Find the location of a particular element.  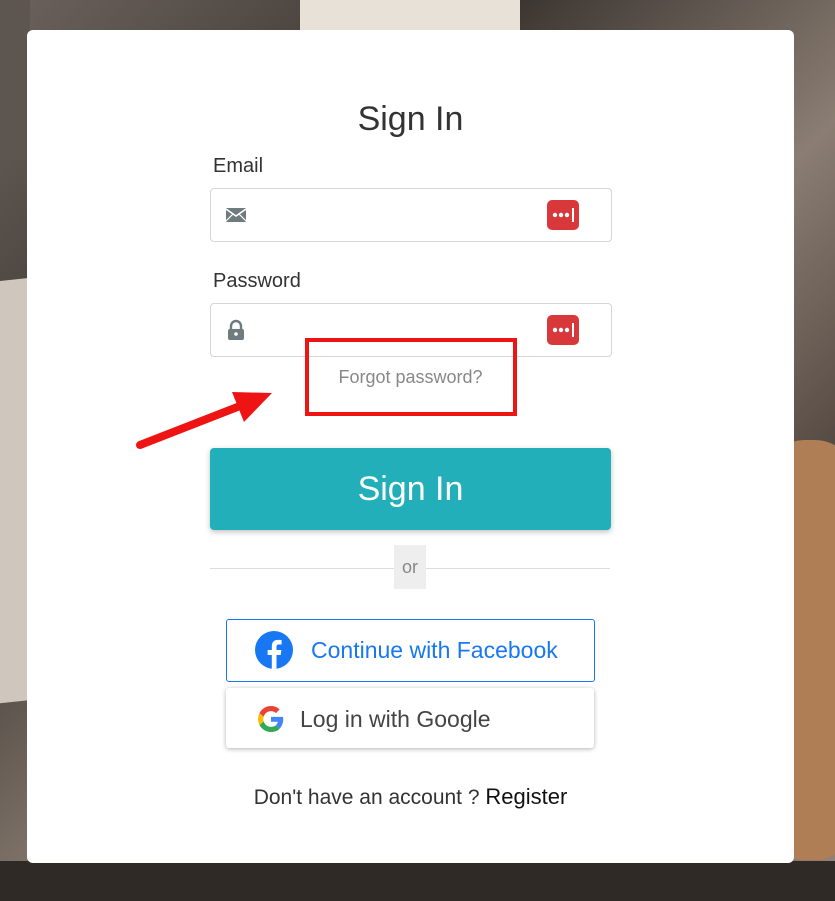

facebook-logo-icon is located at coordinates (274, 650).